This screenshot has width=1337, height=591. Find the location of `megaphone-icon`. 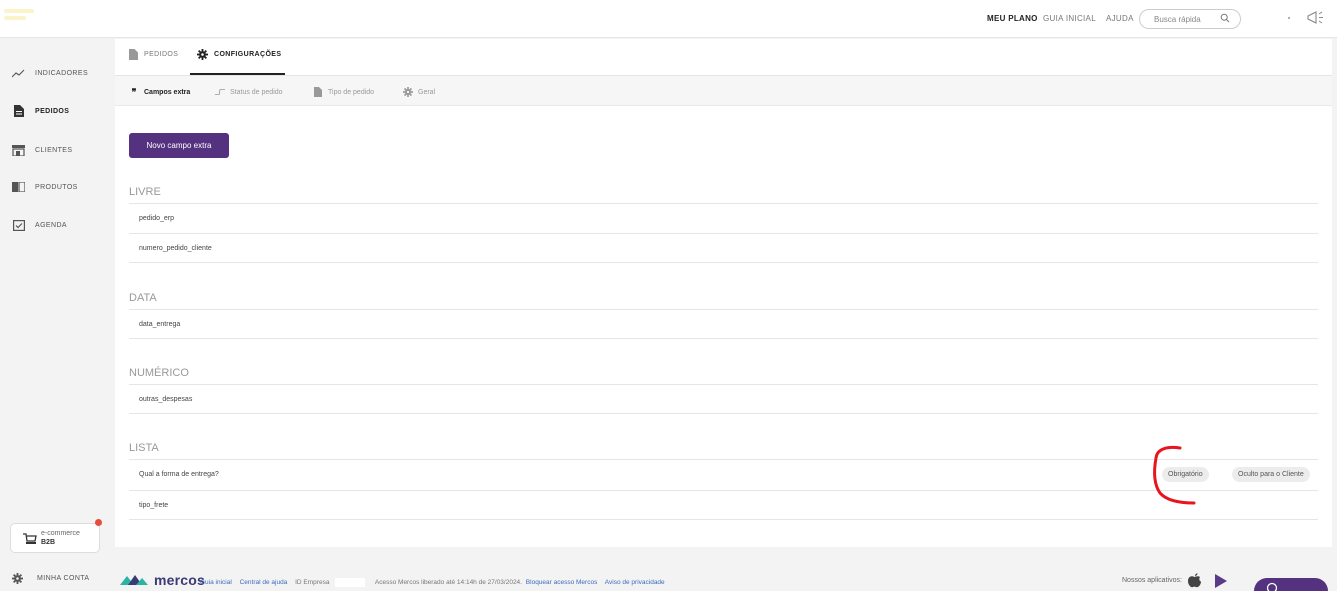

megaphone-icon is located at coordinates (1316, 18).